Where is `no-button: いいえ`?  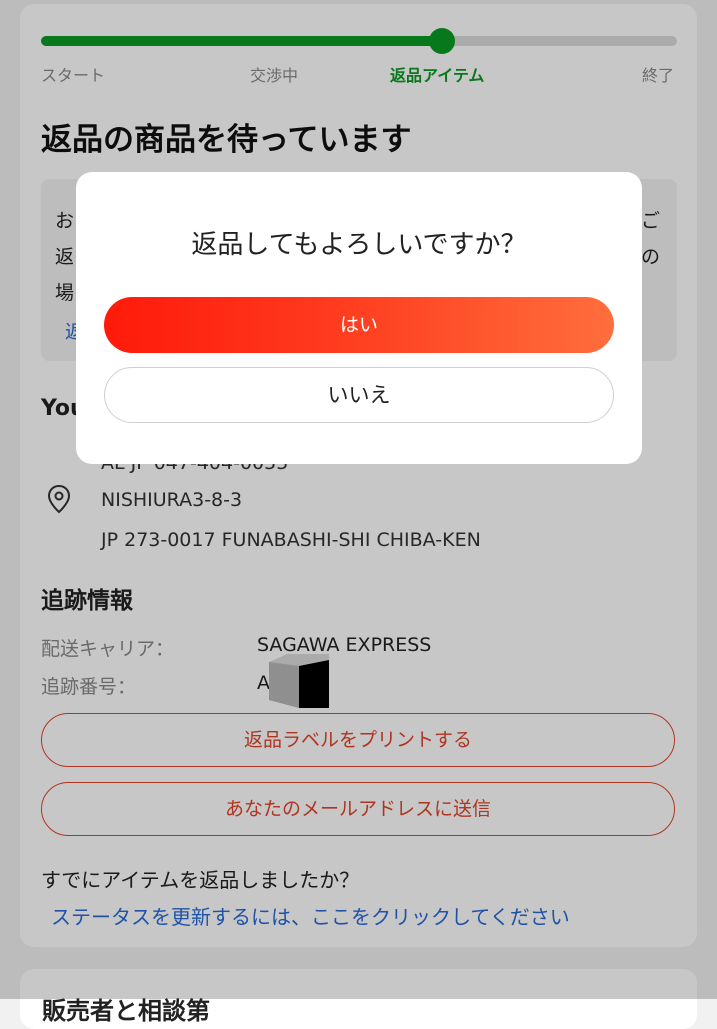
no-button: いいえ is located at coordinates (359, 395).